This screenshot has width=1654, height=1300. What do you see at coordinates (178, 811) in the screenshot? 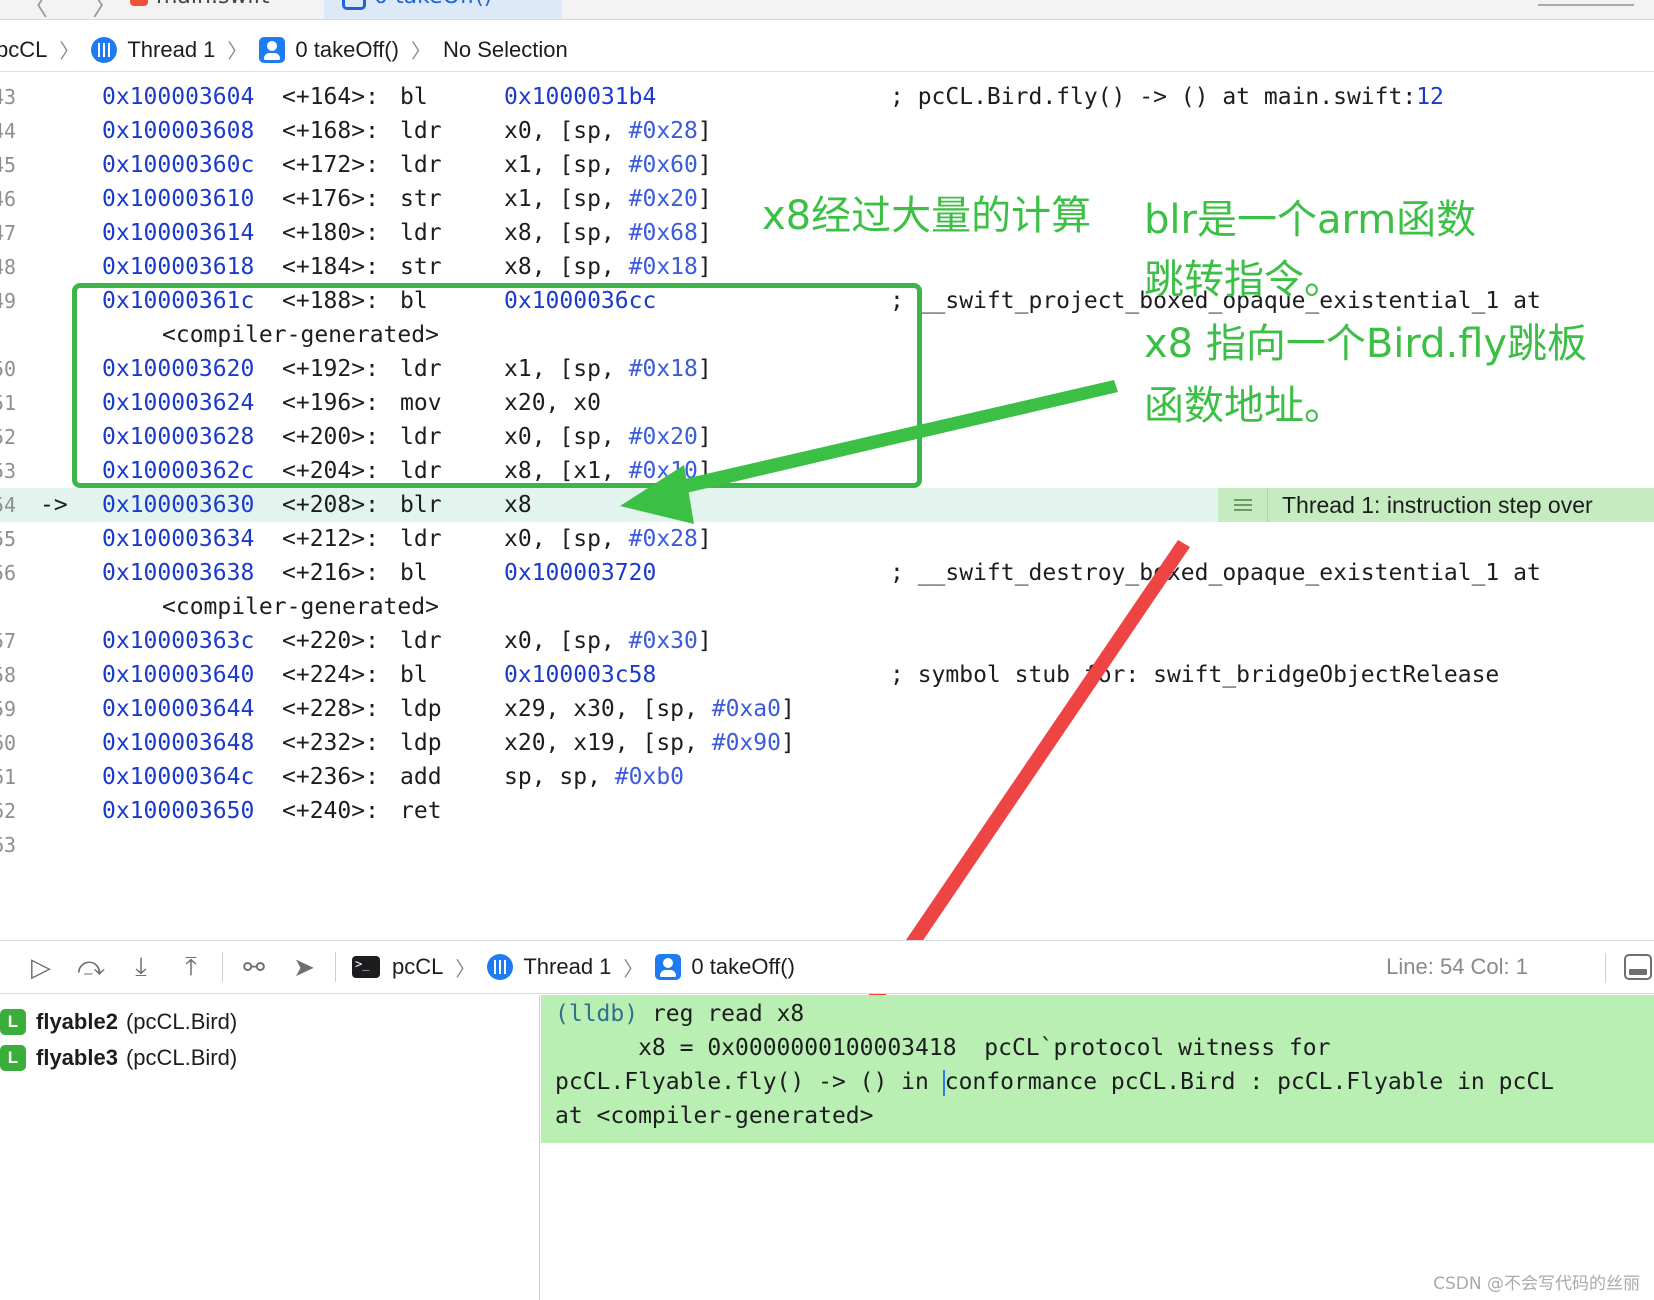
I see `instruction-address: 0x100003650` at bounding box center [178, 811].